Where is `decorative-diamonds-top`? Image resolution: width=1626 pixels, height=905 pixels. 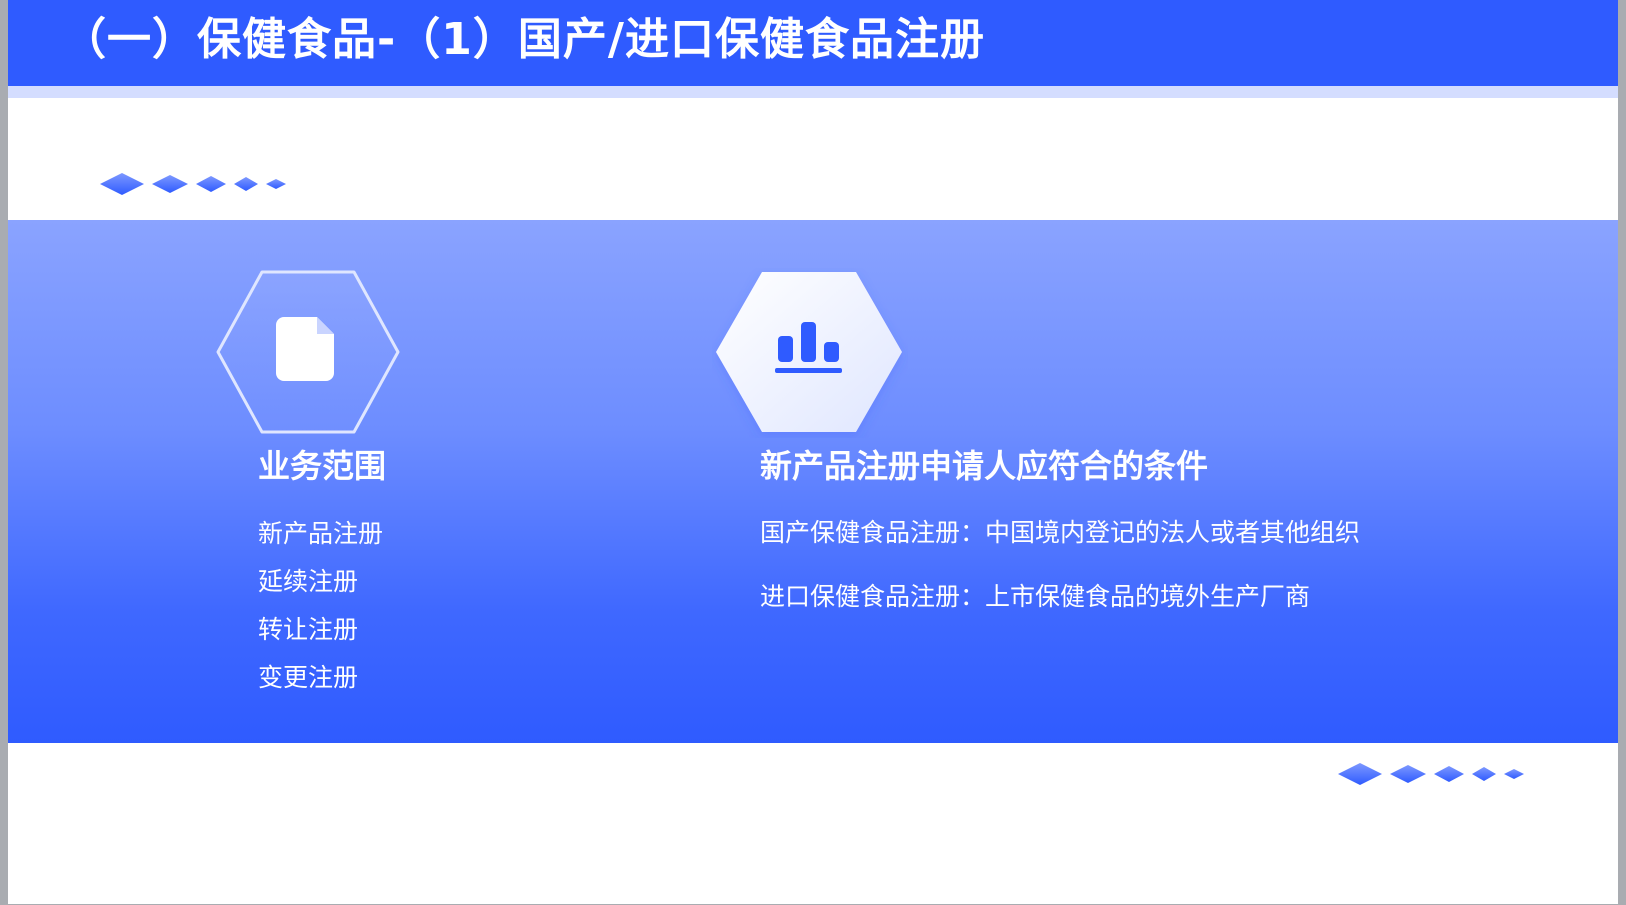
decorative-diamonds-top is located at coordinates (195, 186).